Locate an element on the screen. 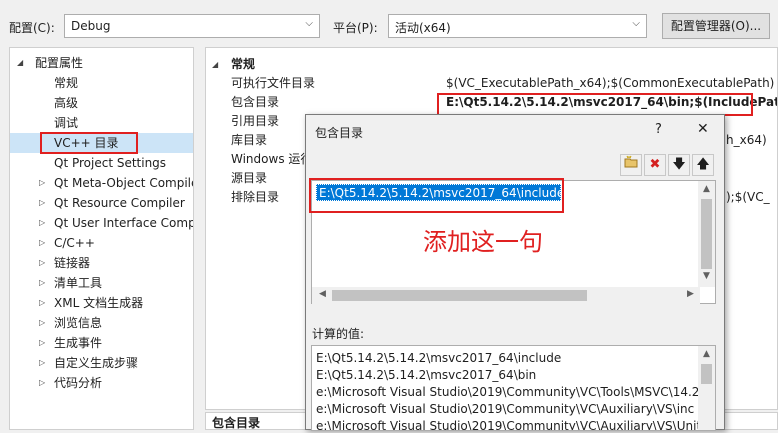 This screenshot has width=778, height=433. tree-item: ▷ 清单工具 is located at coordinates (101, 283).